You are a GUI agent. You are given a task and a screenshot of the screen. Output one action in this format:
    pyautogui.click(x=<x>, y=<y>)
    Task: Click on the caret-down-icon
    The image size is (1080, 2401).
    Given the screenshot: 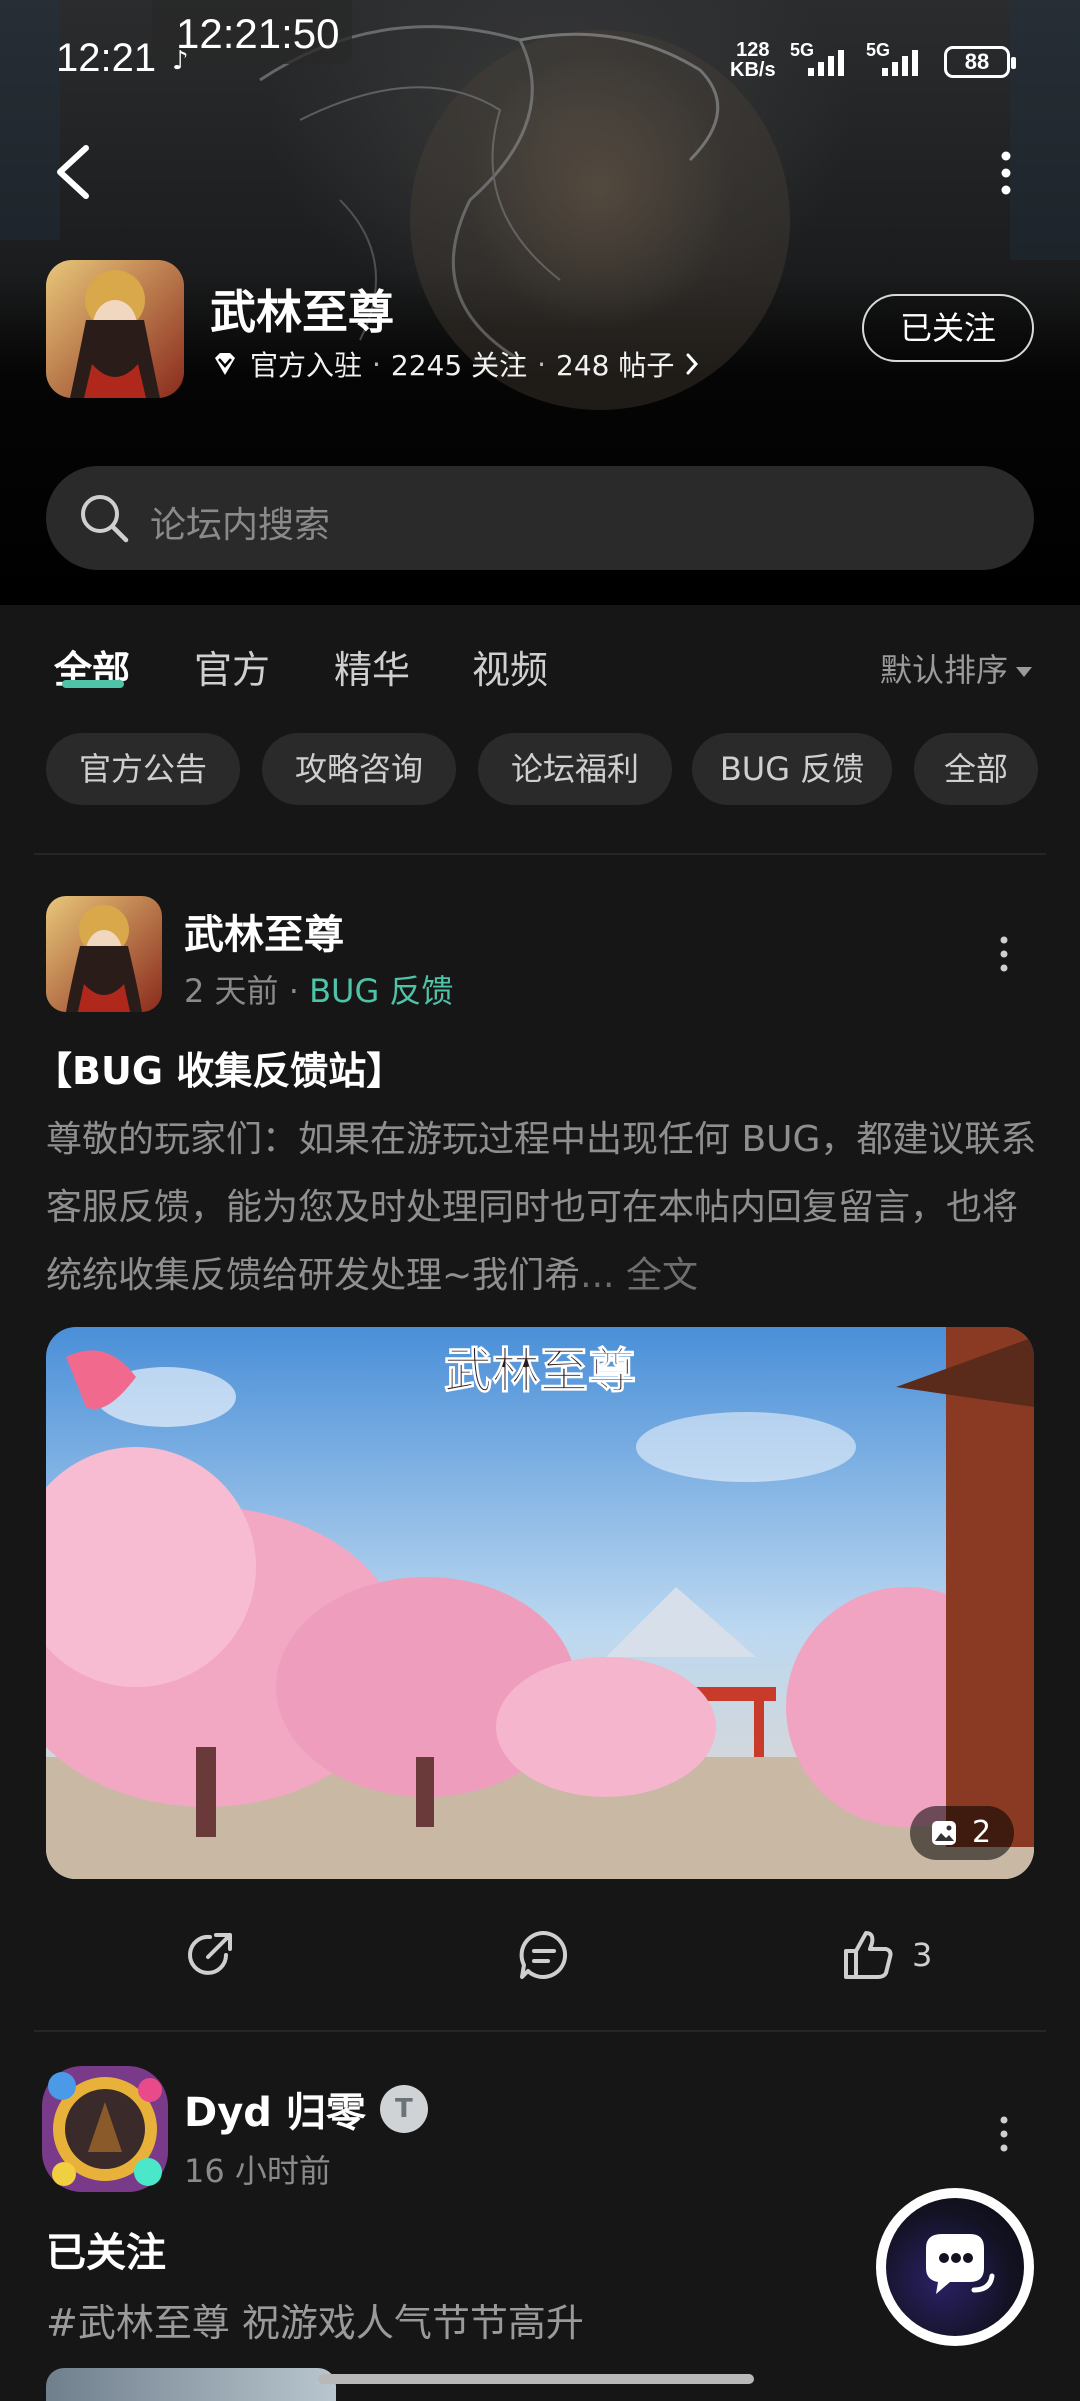 What is the action you would take?
    pyautogui.click(x=1024, y=672)
    